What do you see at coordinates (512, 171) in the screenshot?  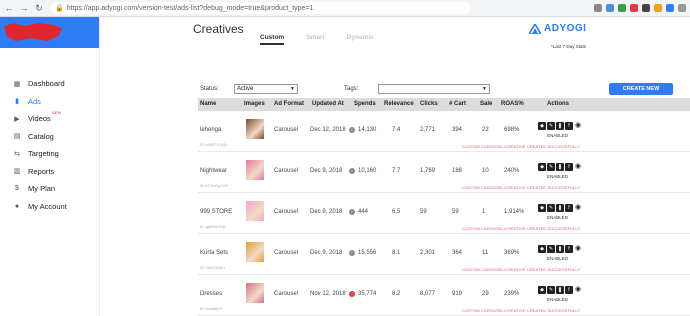 I see `roas-cell: 240%` at bounding box center [512, 171].